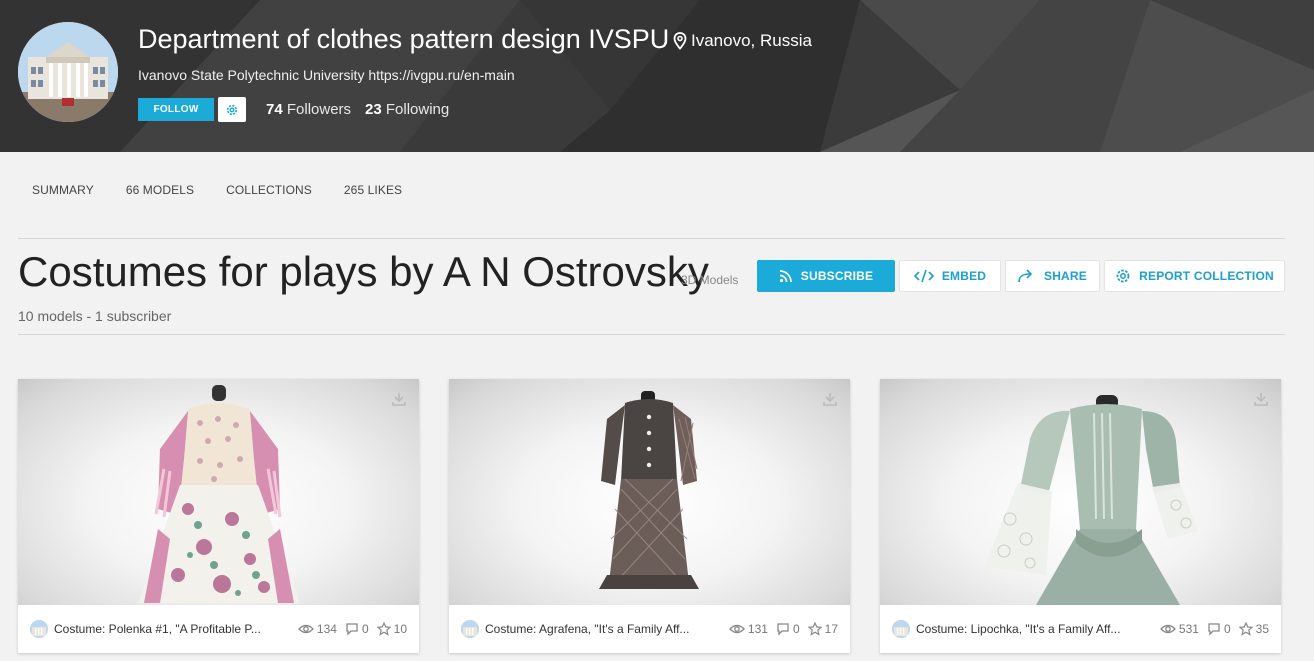  I want to click on report-collection-button: REPORT COLLECTION, so click(1194, 276).